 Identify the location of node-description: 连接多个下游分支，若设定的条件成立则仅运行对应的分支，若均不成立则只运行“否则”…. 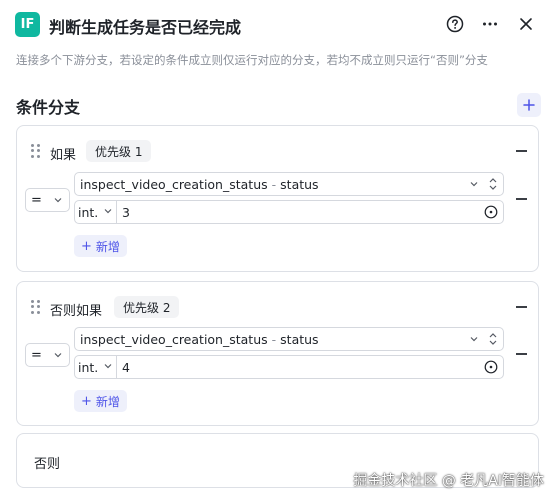
(252, 60).